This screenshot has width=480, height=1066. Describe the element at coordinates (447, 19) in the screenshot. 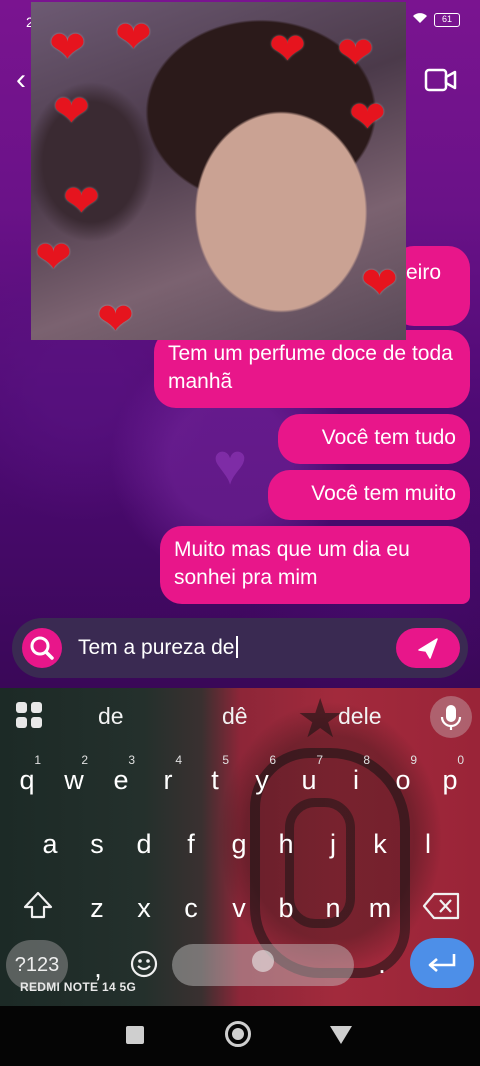

I see `battery-level: 61` at that location.